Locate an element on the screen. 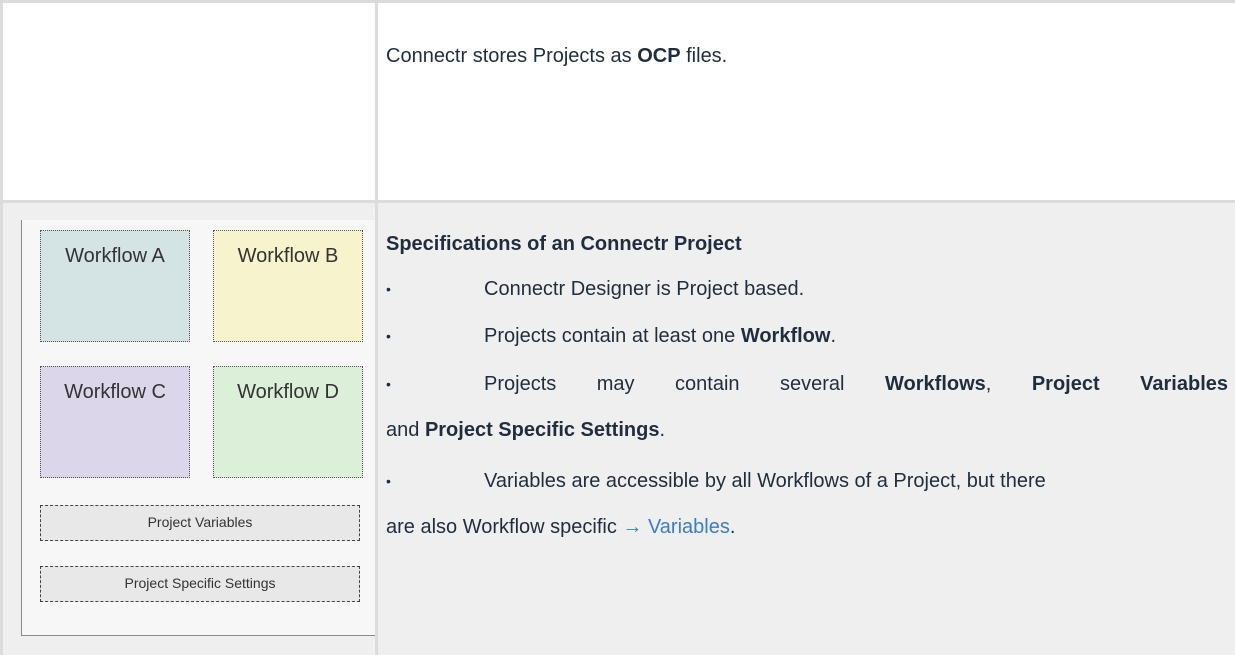 This screenshot has width=1235, height=655. bullet-item-4-continuation: are also Workflow specific → Variables. is located at coordinates (561, 527).